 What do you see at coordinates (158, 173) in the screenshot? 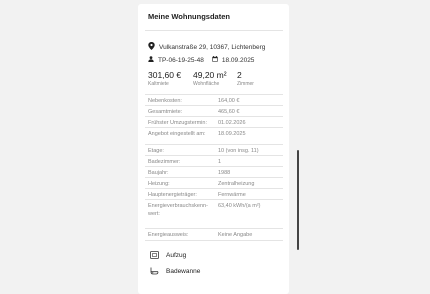
I see `detail-key: Baujahr:` at bounding box center [158, 173].